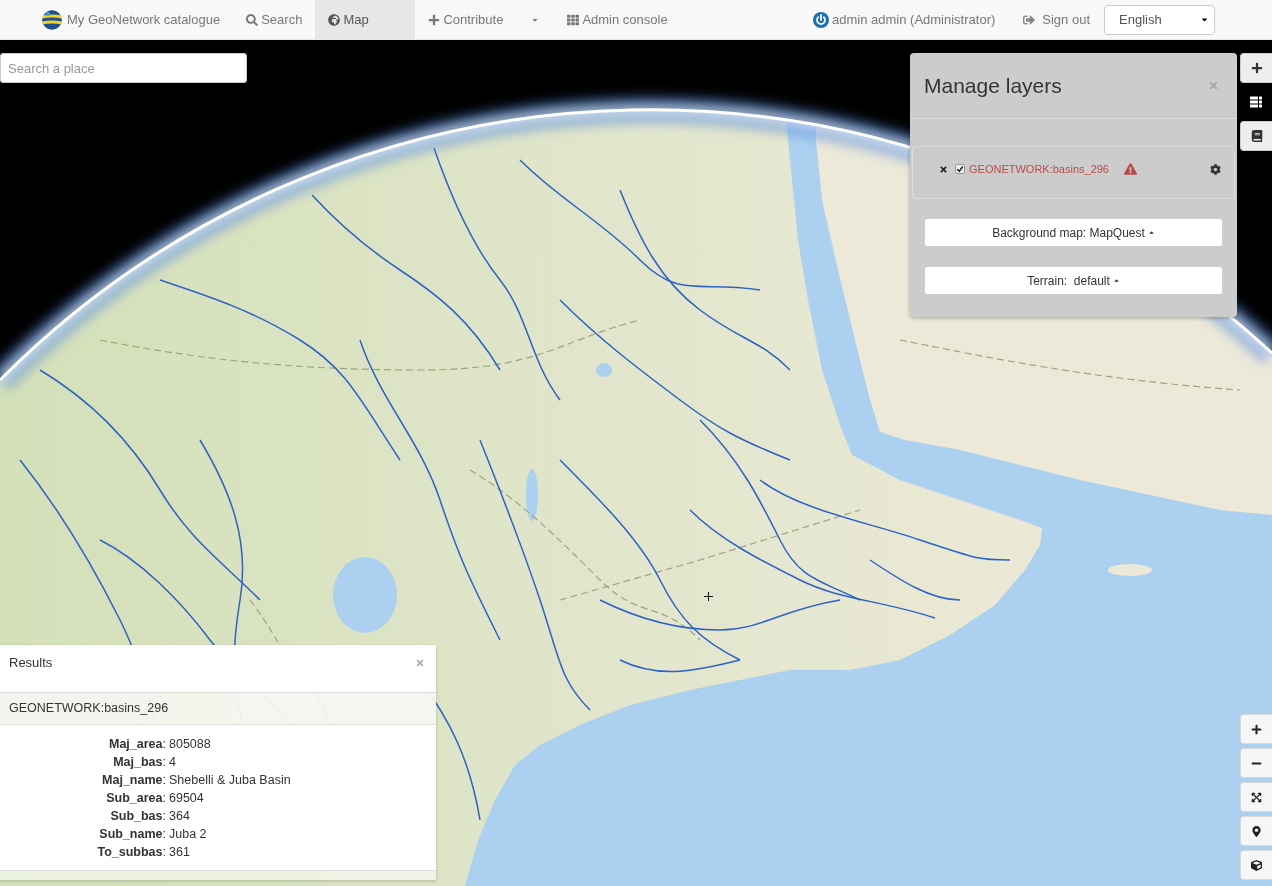 Image resolution: width=1272 pixels, height=886 pixels. What do you see at coordinates (179, 852) in the screenshot?
I see `attribute-value: 361` at bounding box center [179, 852].